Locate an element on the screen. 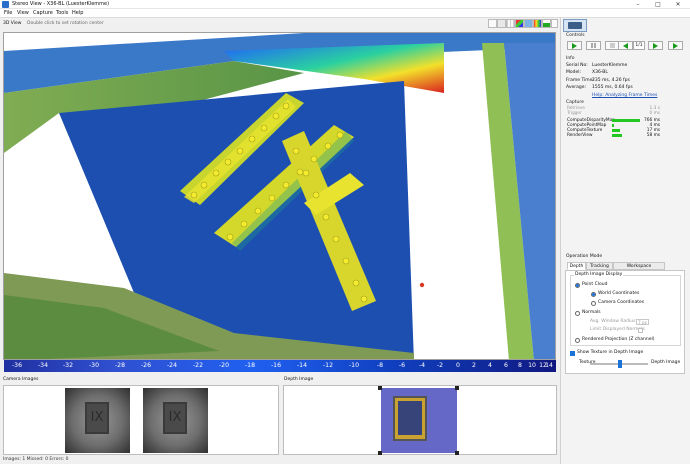 Image resolution: width=690 pixels, height=464 pixels. left-camera-image: IX is located at coordinates (97, 420).